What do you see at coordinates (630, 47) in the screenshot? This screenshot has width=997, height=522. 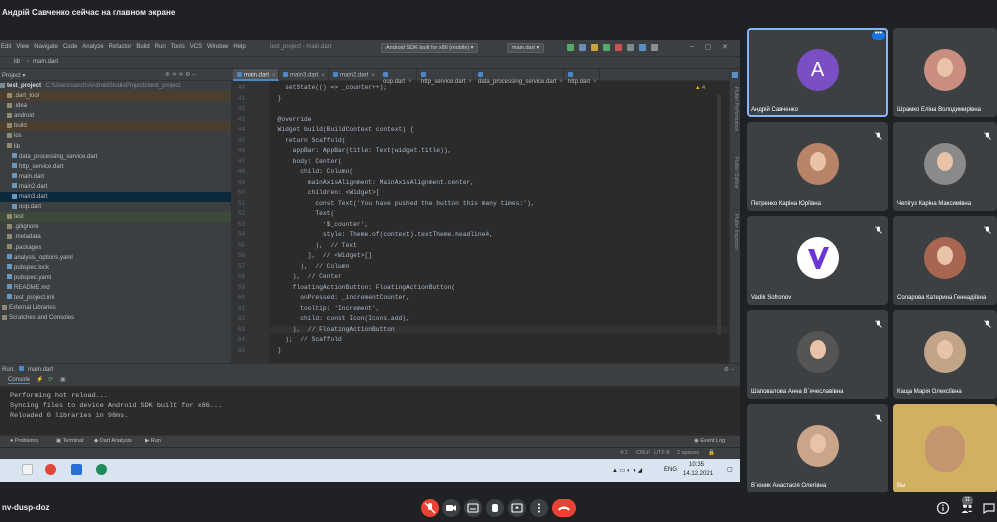 I see `sync-icon` at bounding box center [630, 47].